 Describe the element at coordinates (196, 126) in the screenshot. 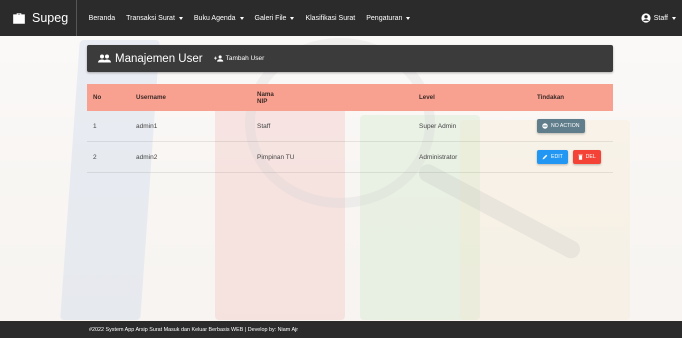

I see `cell-username: admin1` at that location.